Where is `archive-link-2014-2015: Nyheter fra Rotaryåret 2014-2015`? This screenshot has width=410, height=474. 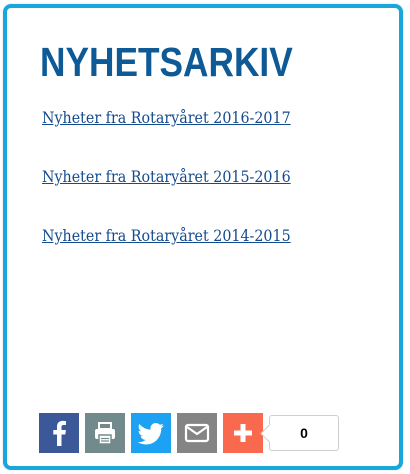
archive-link-2014-2015: Nyheter fra Rotaryåret 2014-2015 is located at coordinates (166, 236).